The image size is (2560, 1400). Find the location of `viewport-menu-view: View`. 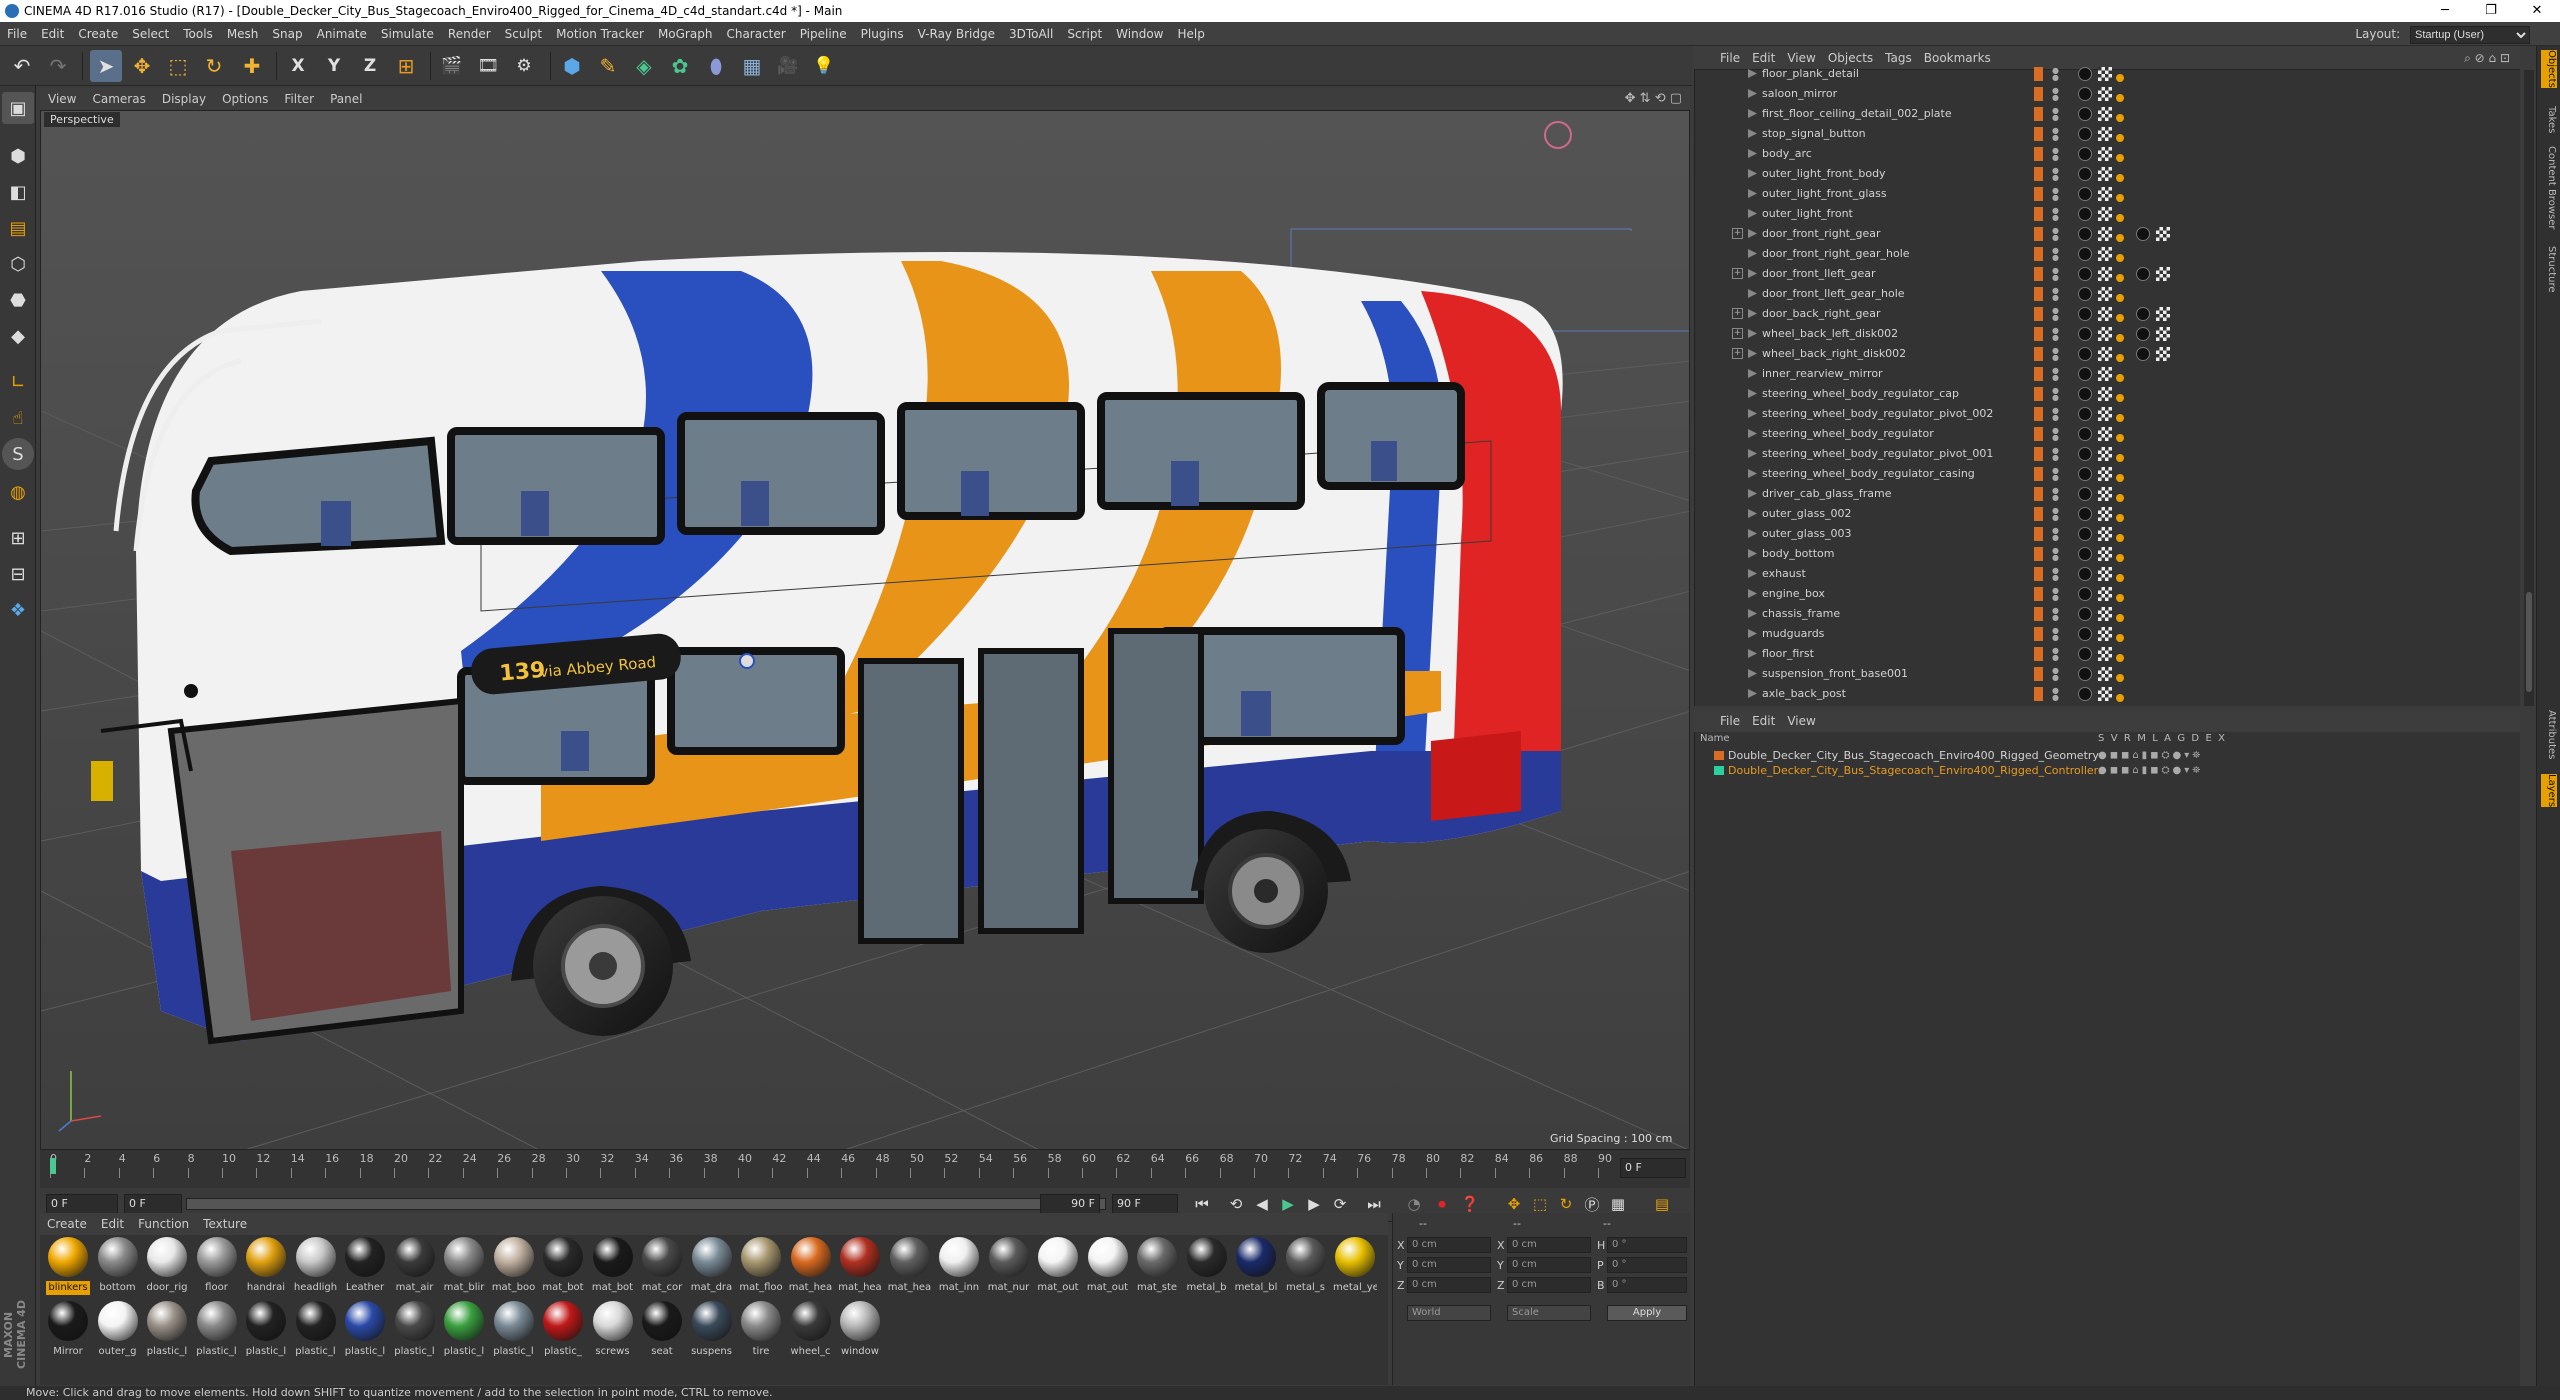

viewport-menu-view: View is located at coordinates (62, 99).